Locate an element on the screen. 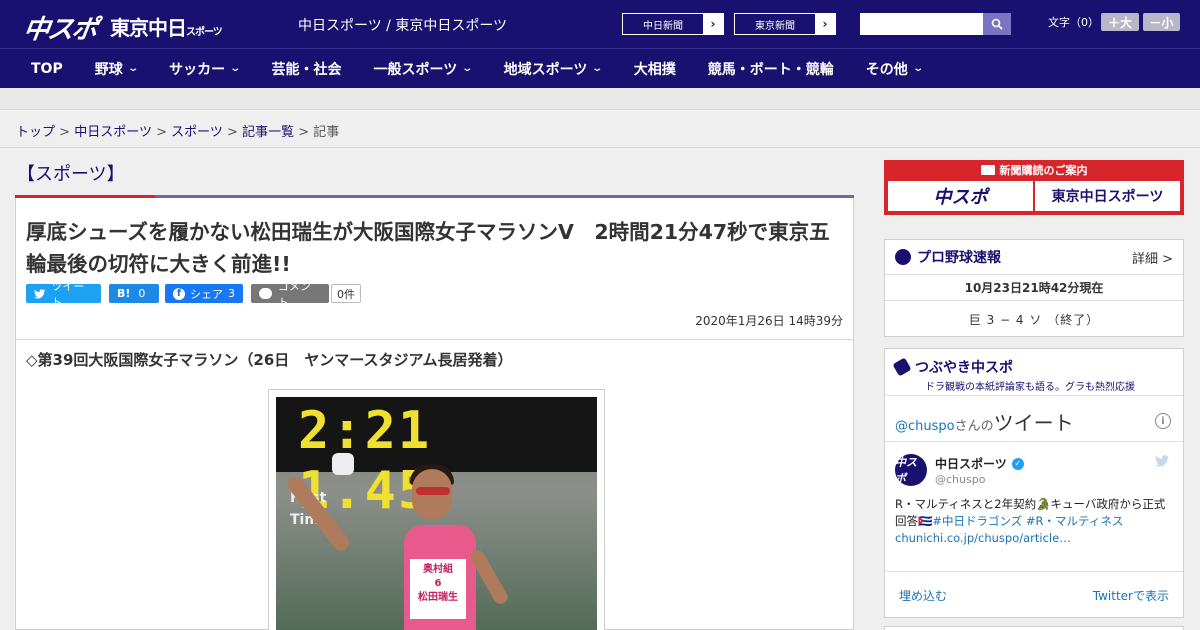  search-input is located at coordinates (921, 24).